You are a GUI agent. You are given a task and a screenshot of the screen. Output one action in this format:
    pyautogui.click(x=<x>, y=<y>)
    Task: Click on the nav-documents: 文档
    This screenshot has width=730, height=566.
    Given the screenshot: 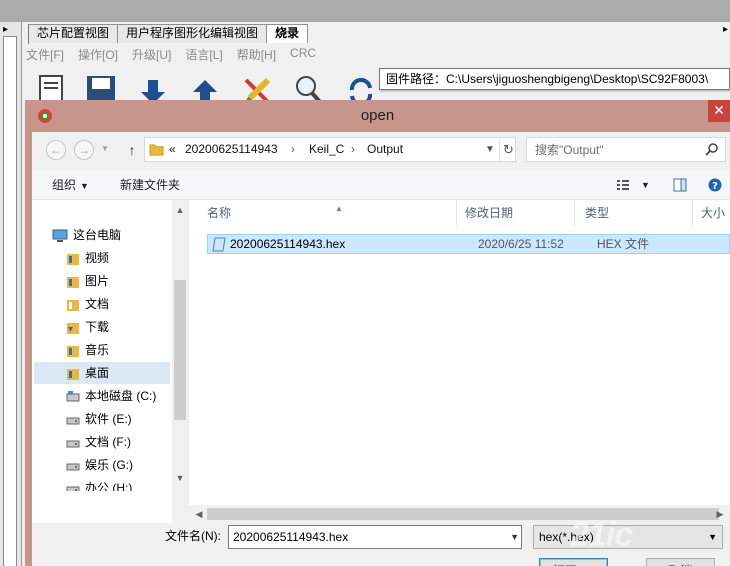 What is the action you would take?
    pyautogui.click(x=87, y=304)
    